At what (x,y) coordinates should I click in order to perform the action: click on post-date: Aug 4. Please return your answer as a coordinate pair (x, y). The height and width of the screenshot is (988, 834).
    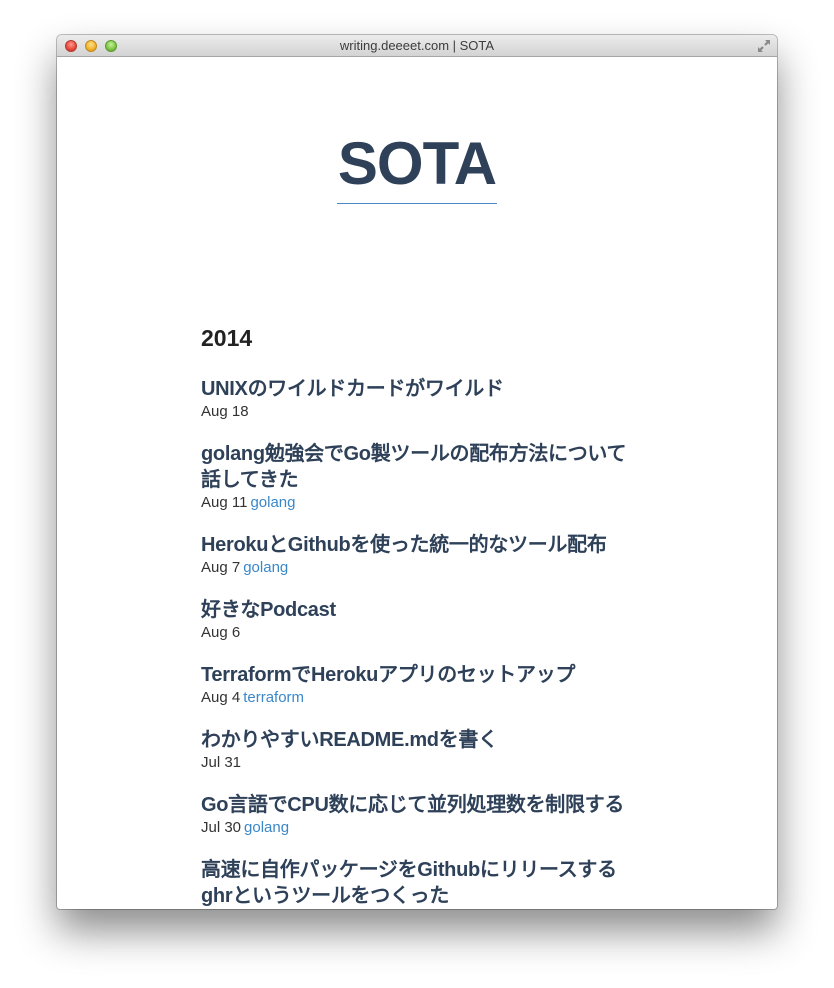
    Looking at the image, I should click on (221, 697).